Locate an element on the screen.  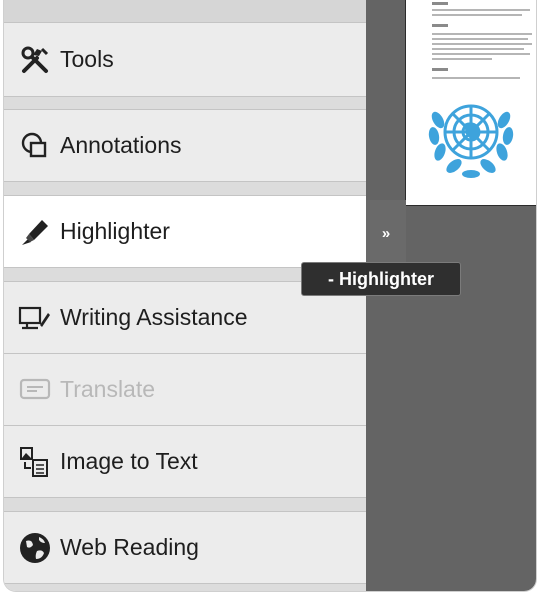
un-emblem-icon is located at coordinates (471, 141).